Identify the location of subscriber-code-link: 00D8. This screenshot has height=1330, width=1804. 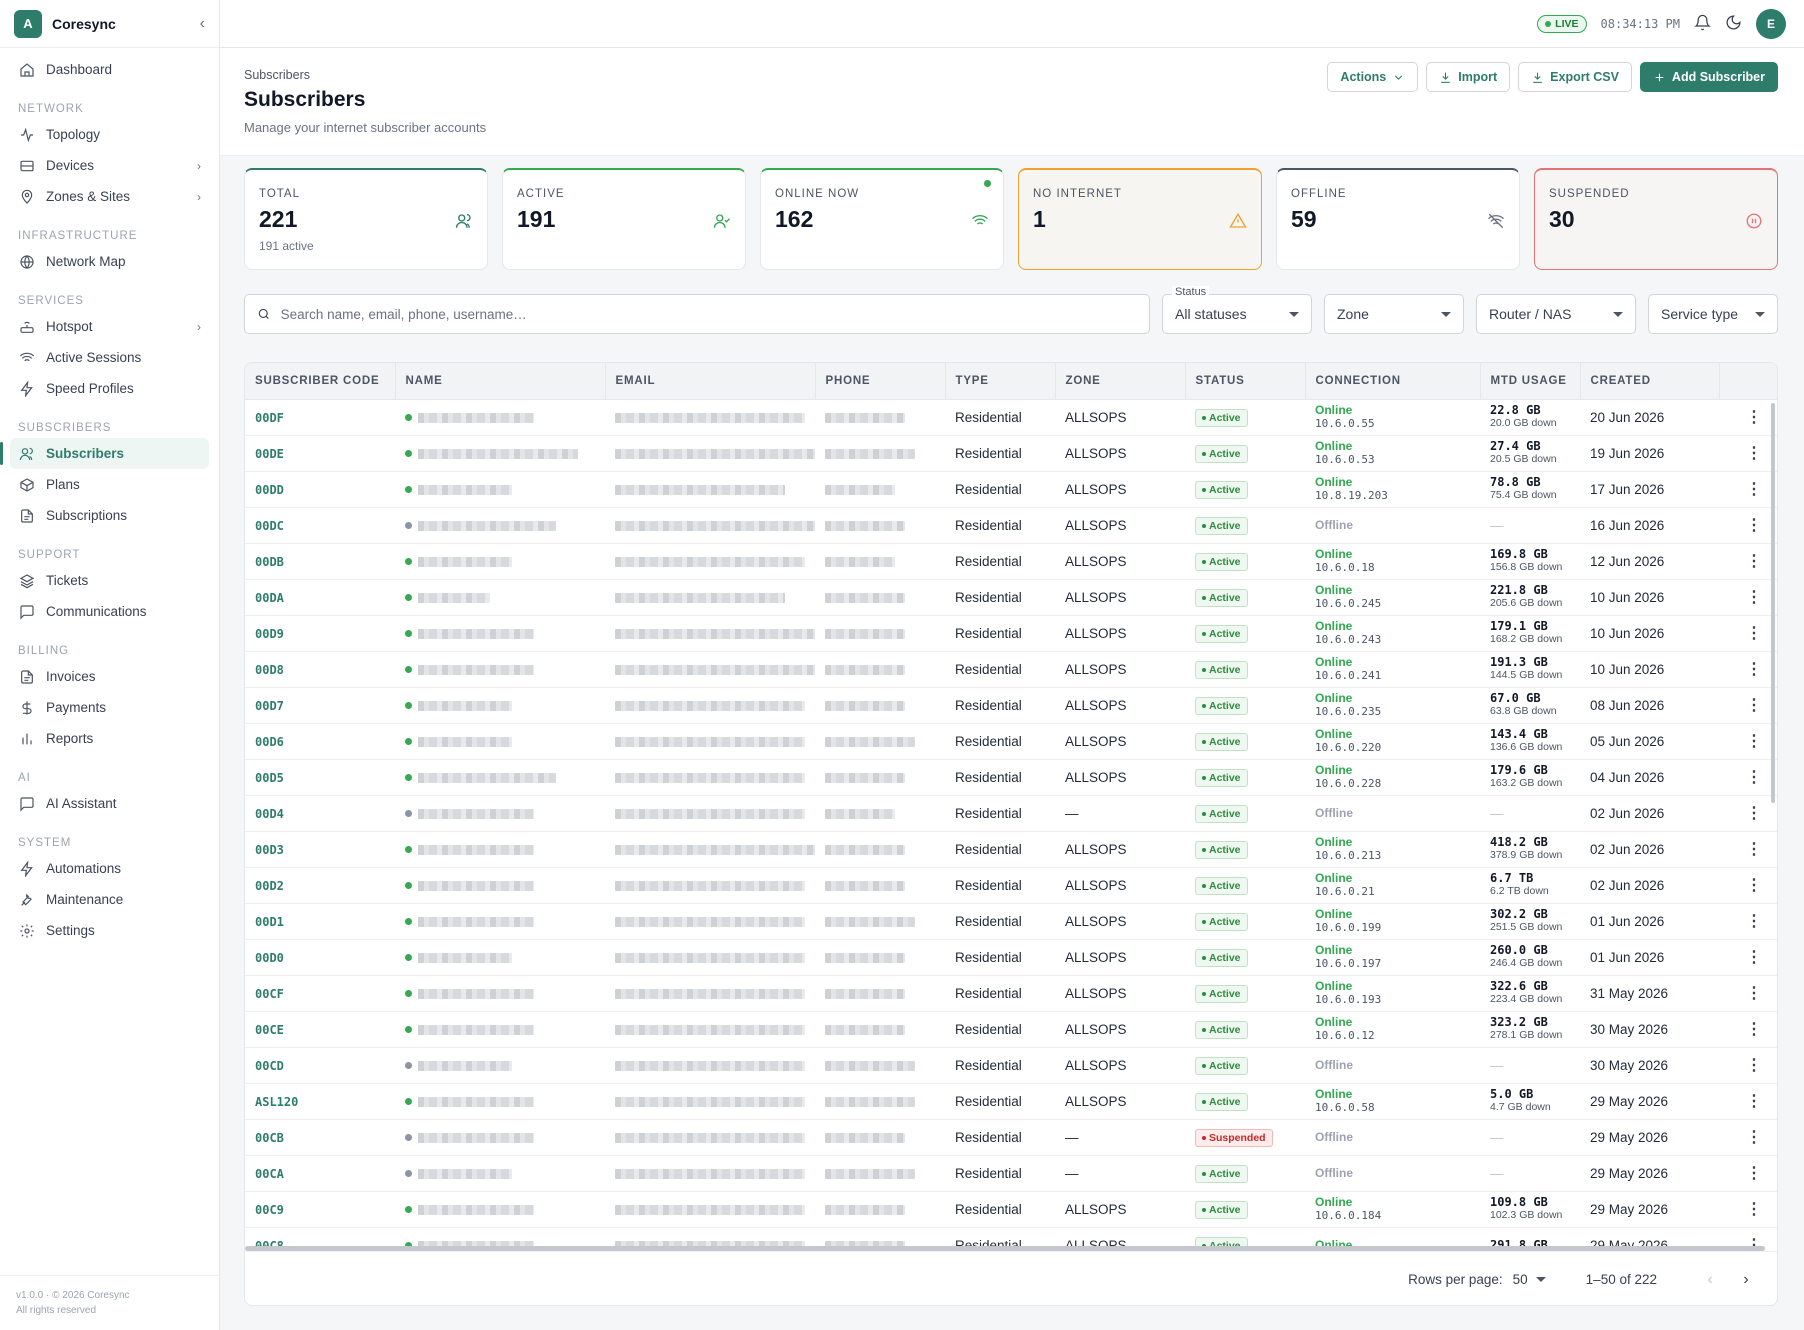
(269, 670).